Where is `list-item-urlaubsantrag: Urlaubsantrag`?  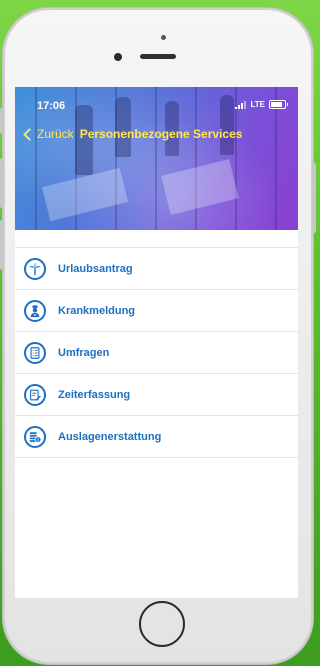 list-item-urlaubsantrag: Urlaubsantrag is located at coordinates (156, 269).